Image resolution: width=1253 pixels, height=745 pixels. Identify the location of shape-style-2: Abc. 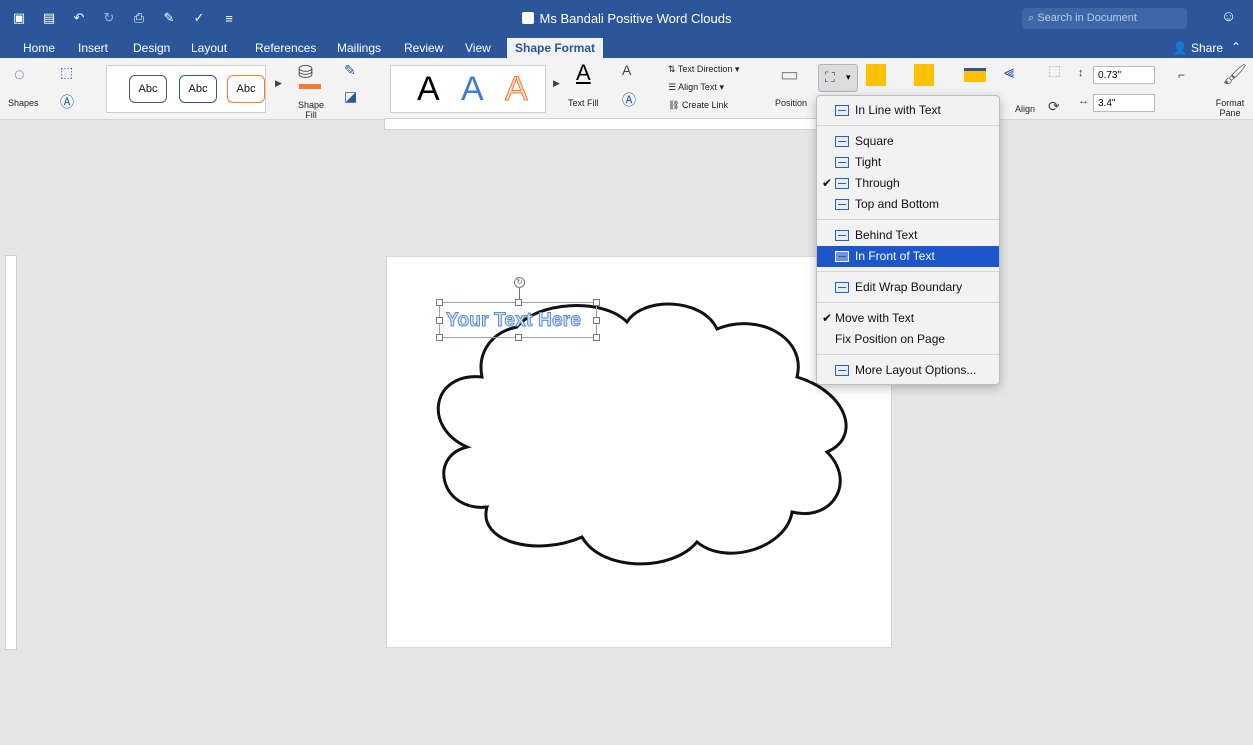
(198, 89).